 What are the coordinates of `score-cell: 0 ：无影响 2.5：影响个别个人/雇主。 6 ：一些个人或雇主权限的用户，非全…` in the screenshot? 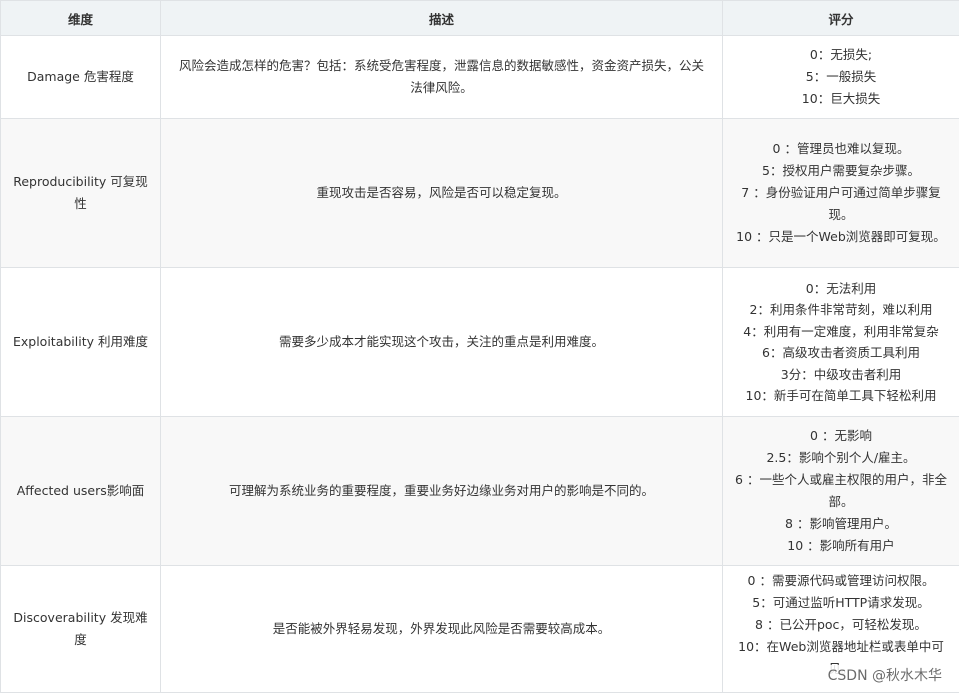 It's located at (841, 491).